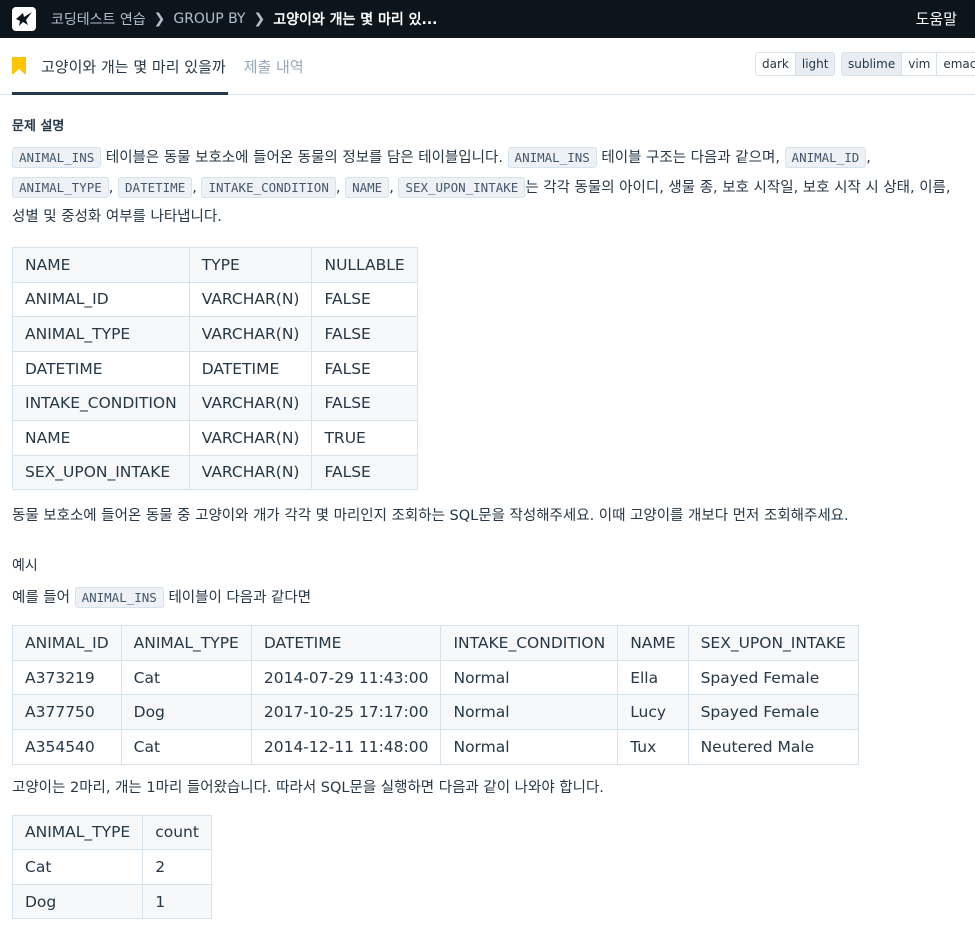  Describe the element at coordinates (24, 19) in the screenshot. I see `programmers-logo-icon` at that location.